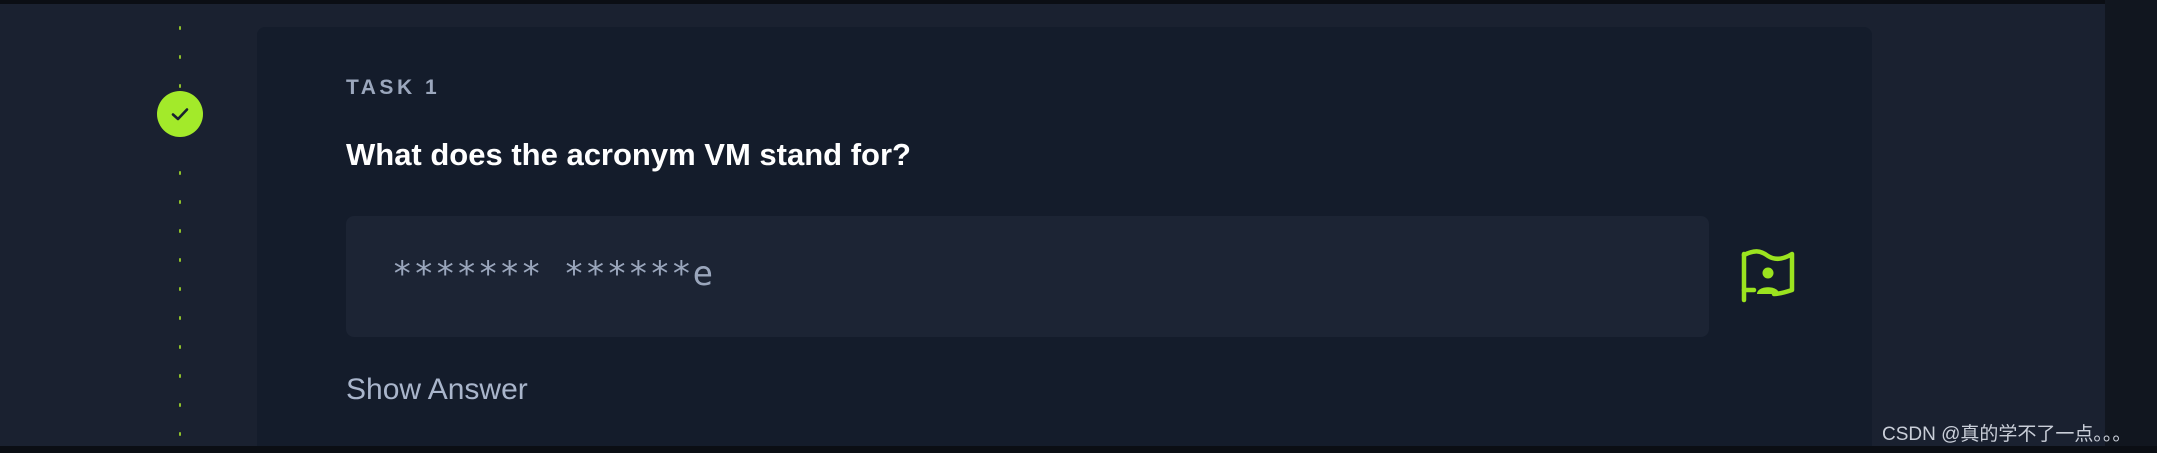 The width and height of the screenshot is (2157, 453). Describe the element at coordinates (437, 390) in the screenshot. I see `show-answer-link: Show Answer` at that location.